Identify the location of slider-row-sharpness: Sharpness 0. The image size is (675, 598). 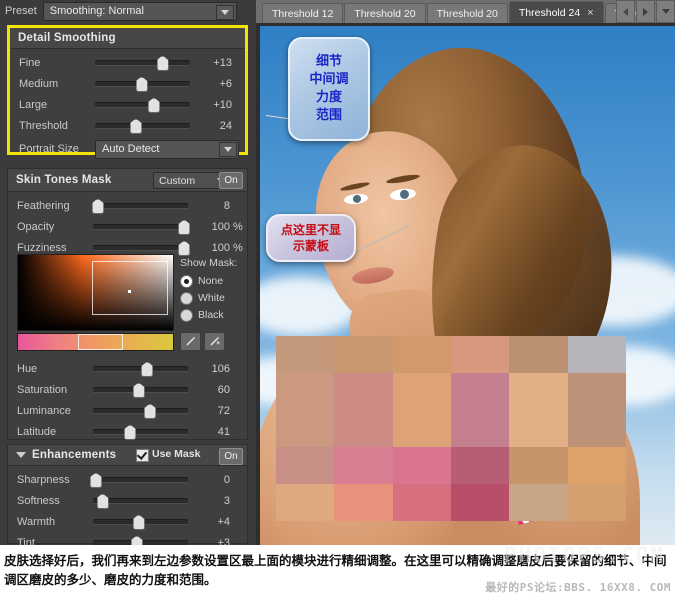
(127, 479).